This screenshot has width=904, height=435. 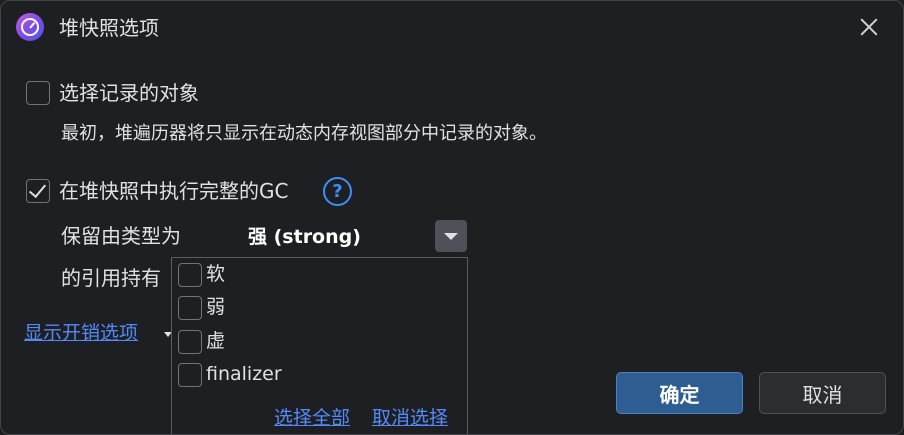 What do you see at coordinates (129, 93) in the screenshot?
I see `select-recorded-objects-label: 选择记录的对象` at bounding box center [129, 93].